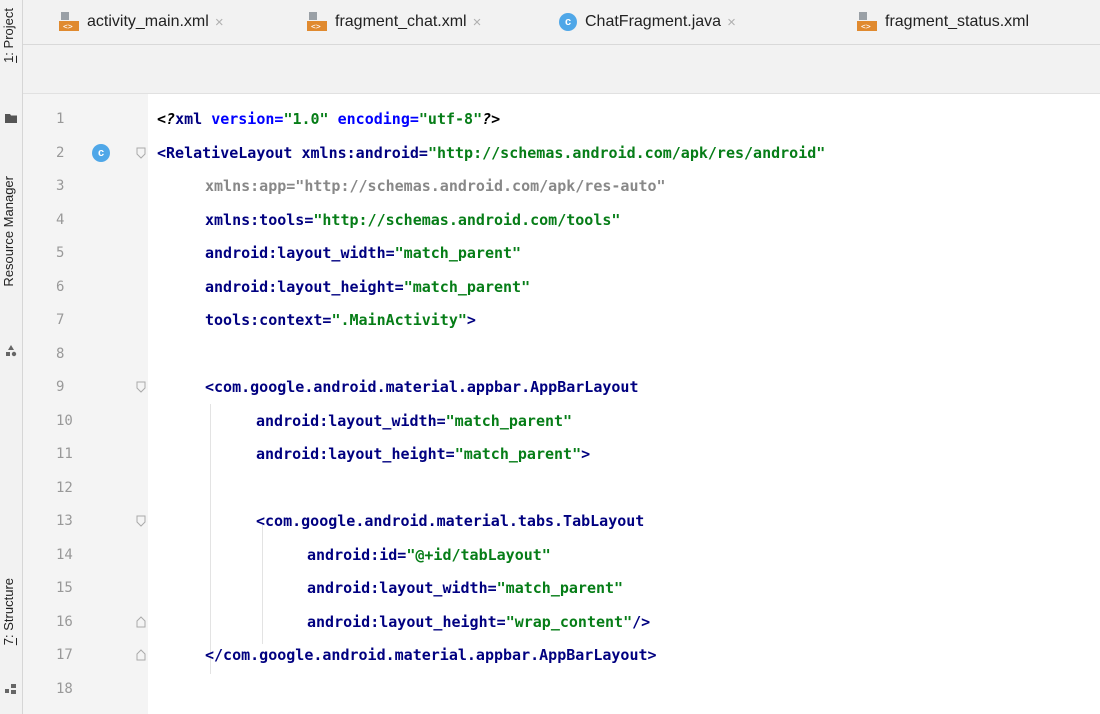  What do you see at coordinates (64, 621) in the screenshot?
I see `line-number: 16` at bounding box center [64, 621].